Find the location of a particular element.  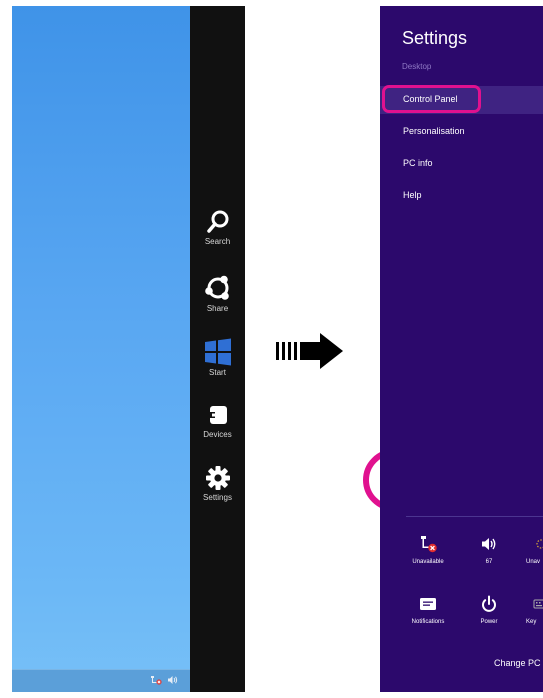

power-icon is located at coordinates (489, 603).